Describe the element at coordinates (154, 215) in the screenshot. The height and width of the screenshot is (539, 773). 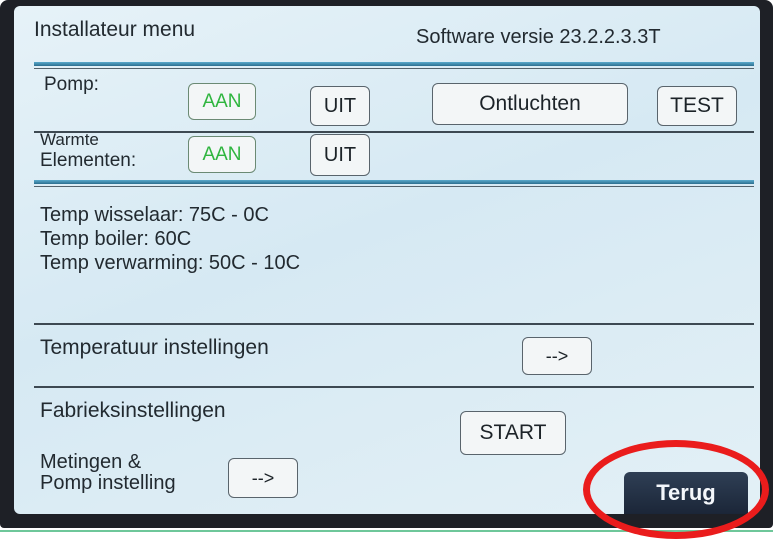
I see `temp-wisselaar: Temp wisselaar: 75C - 0C` at that location.